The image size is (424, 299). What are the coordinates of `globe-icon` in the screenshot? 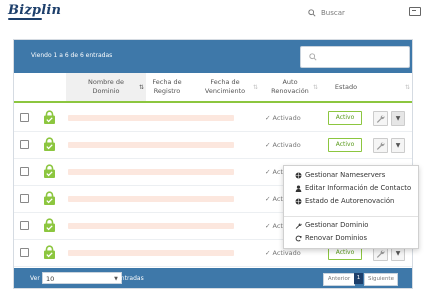 It's located at (298, 175).